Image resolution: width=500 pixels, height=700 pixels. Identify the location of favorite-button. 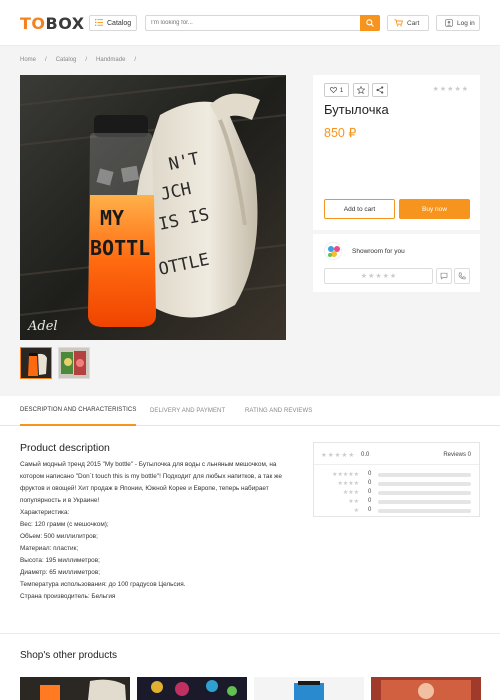
(361, 90).